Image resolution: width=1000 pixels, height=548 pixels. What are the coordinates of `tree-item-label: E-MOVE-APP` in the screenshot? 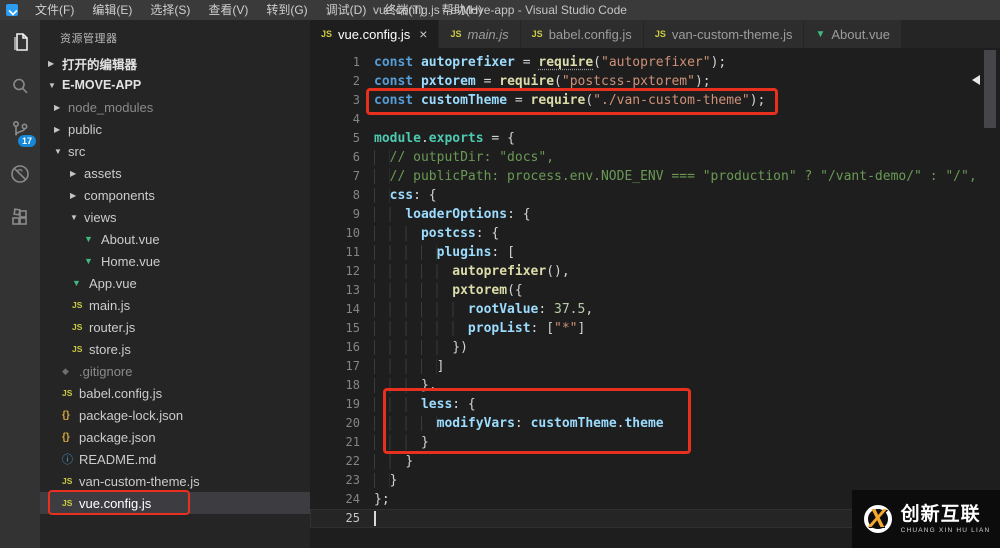 It's located at (102, 85).